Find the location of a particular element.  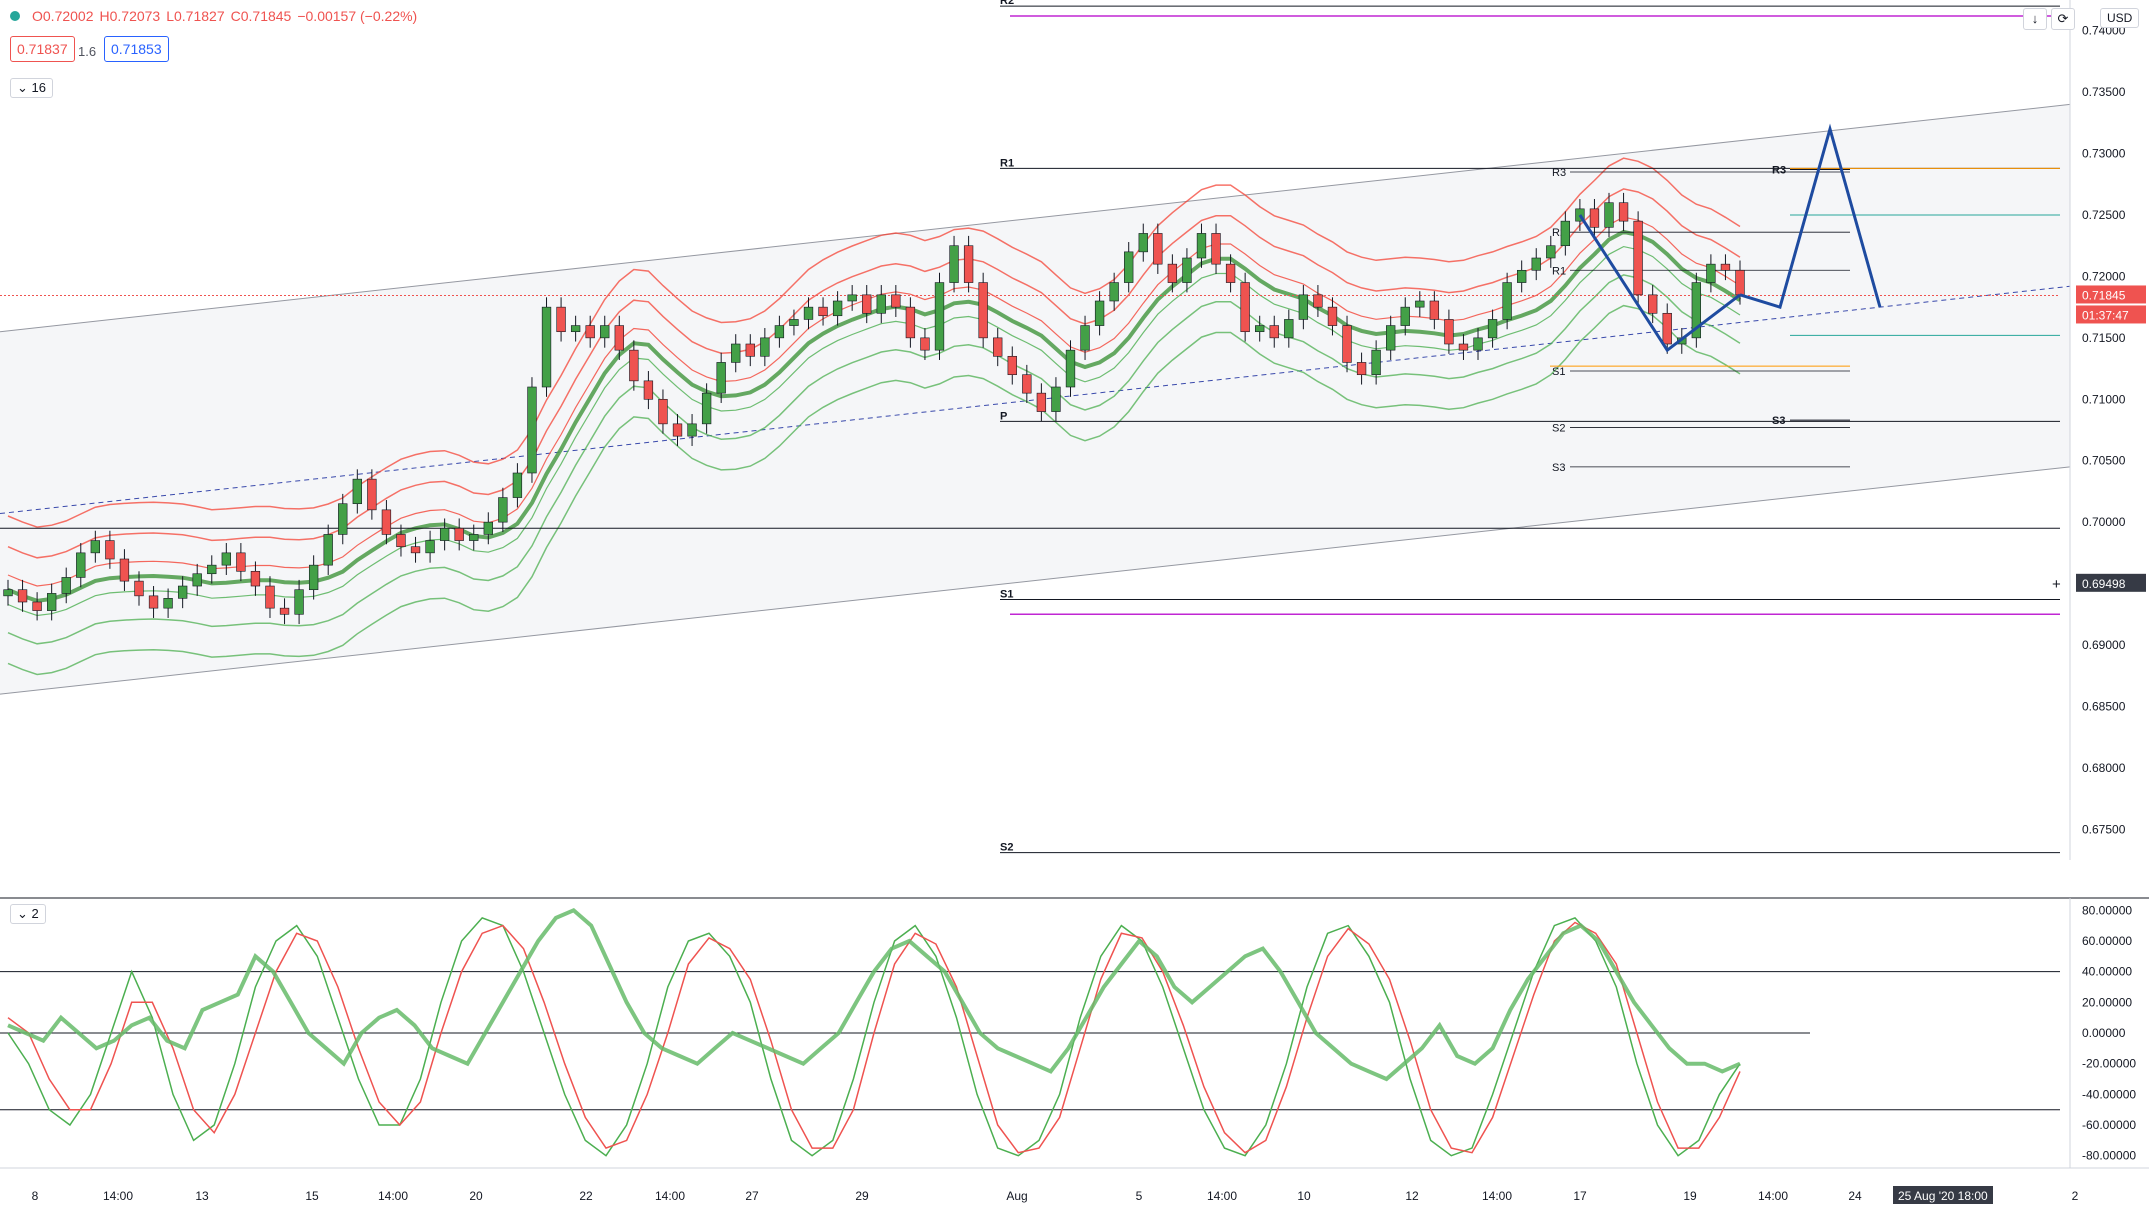

time-tick-label: 27 is located at coordinates (752, 1196).